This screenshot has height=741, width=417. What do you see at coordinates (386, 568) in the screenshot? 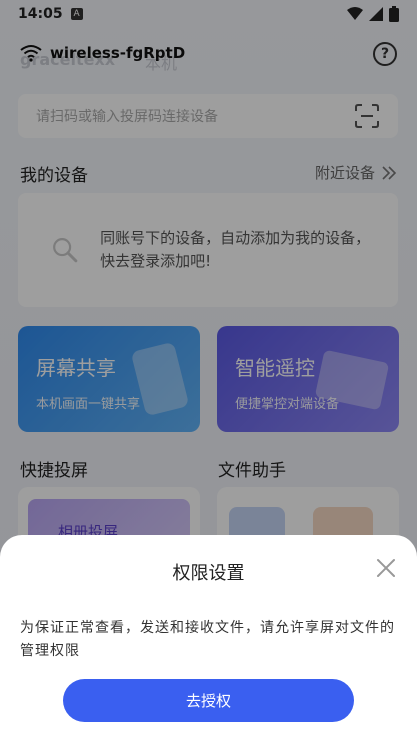
I see `close-icon` at bounding box center [386, 568].